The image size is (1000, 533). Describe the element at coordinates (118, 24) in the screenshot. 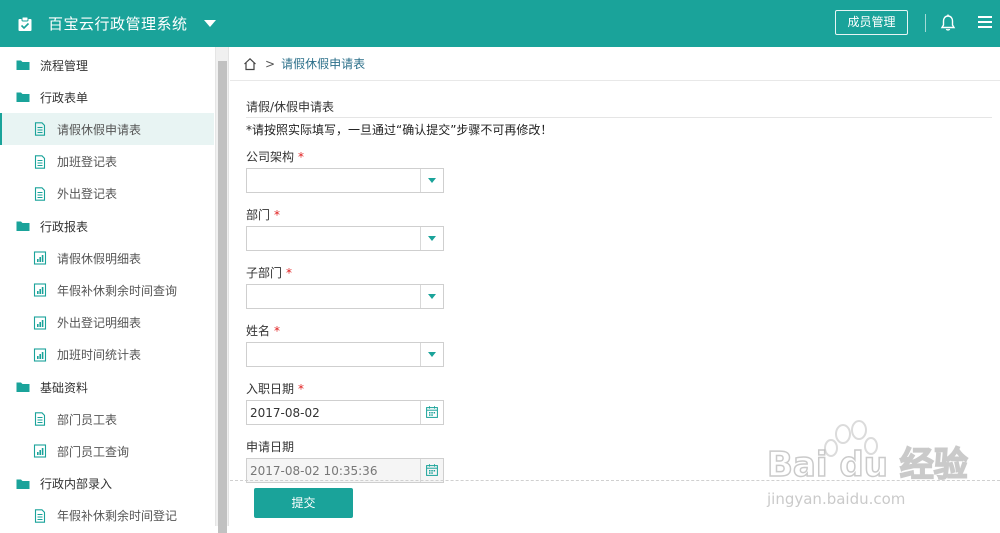

I see `app-title: 百宝云行政管理系统` at that location.